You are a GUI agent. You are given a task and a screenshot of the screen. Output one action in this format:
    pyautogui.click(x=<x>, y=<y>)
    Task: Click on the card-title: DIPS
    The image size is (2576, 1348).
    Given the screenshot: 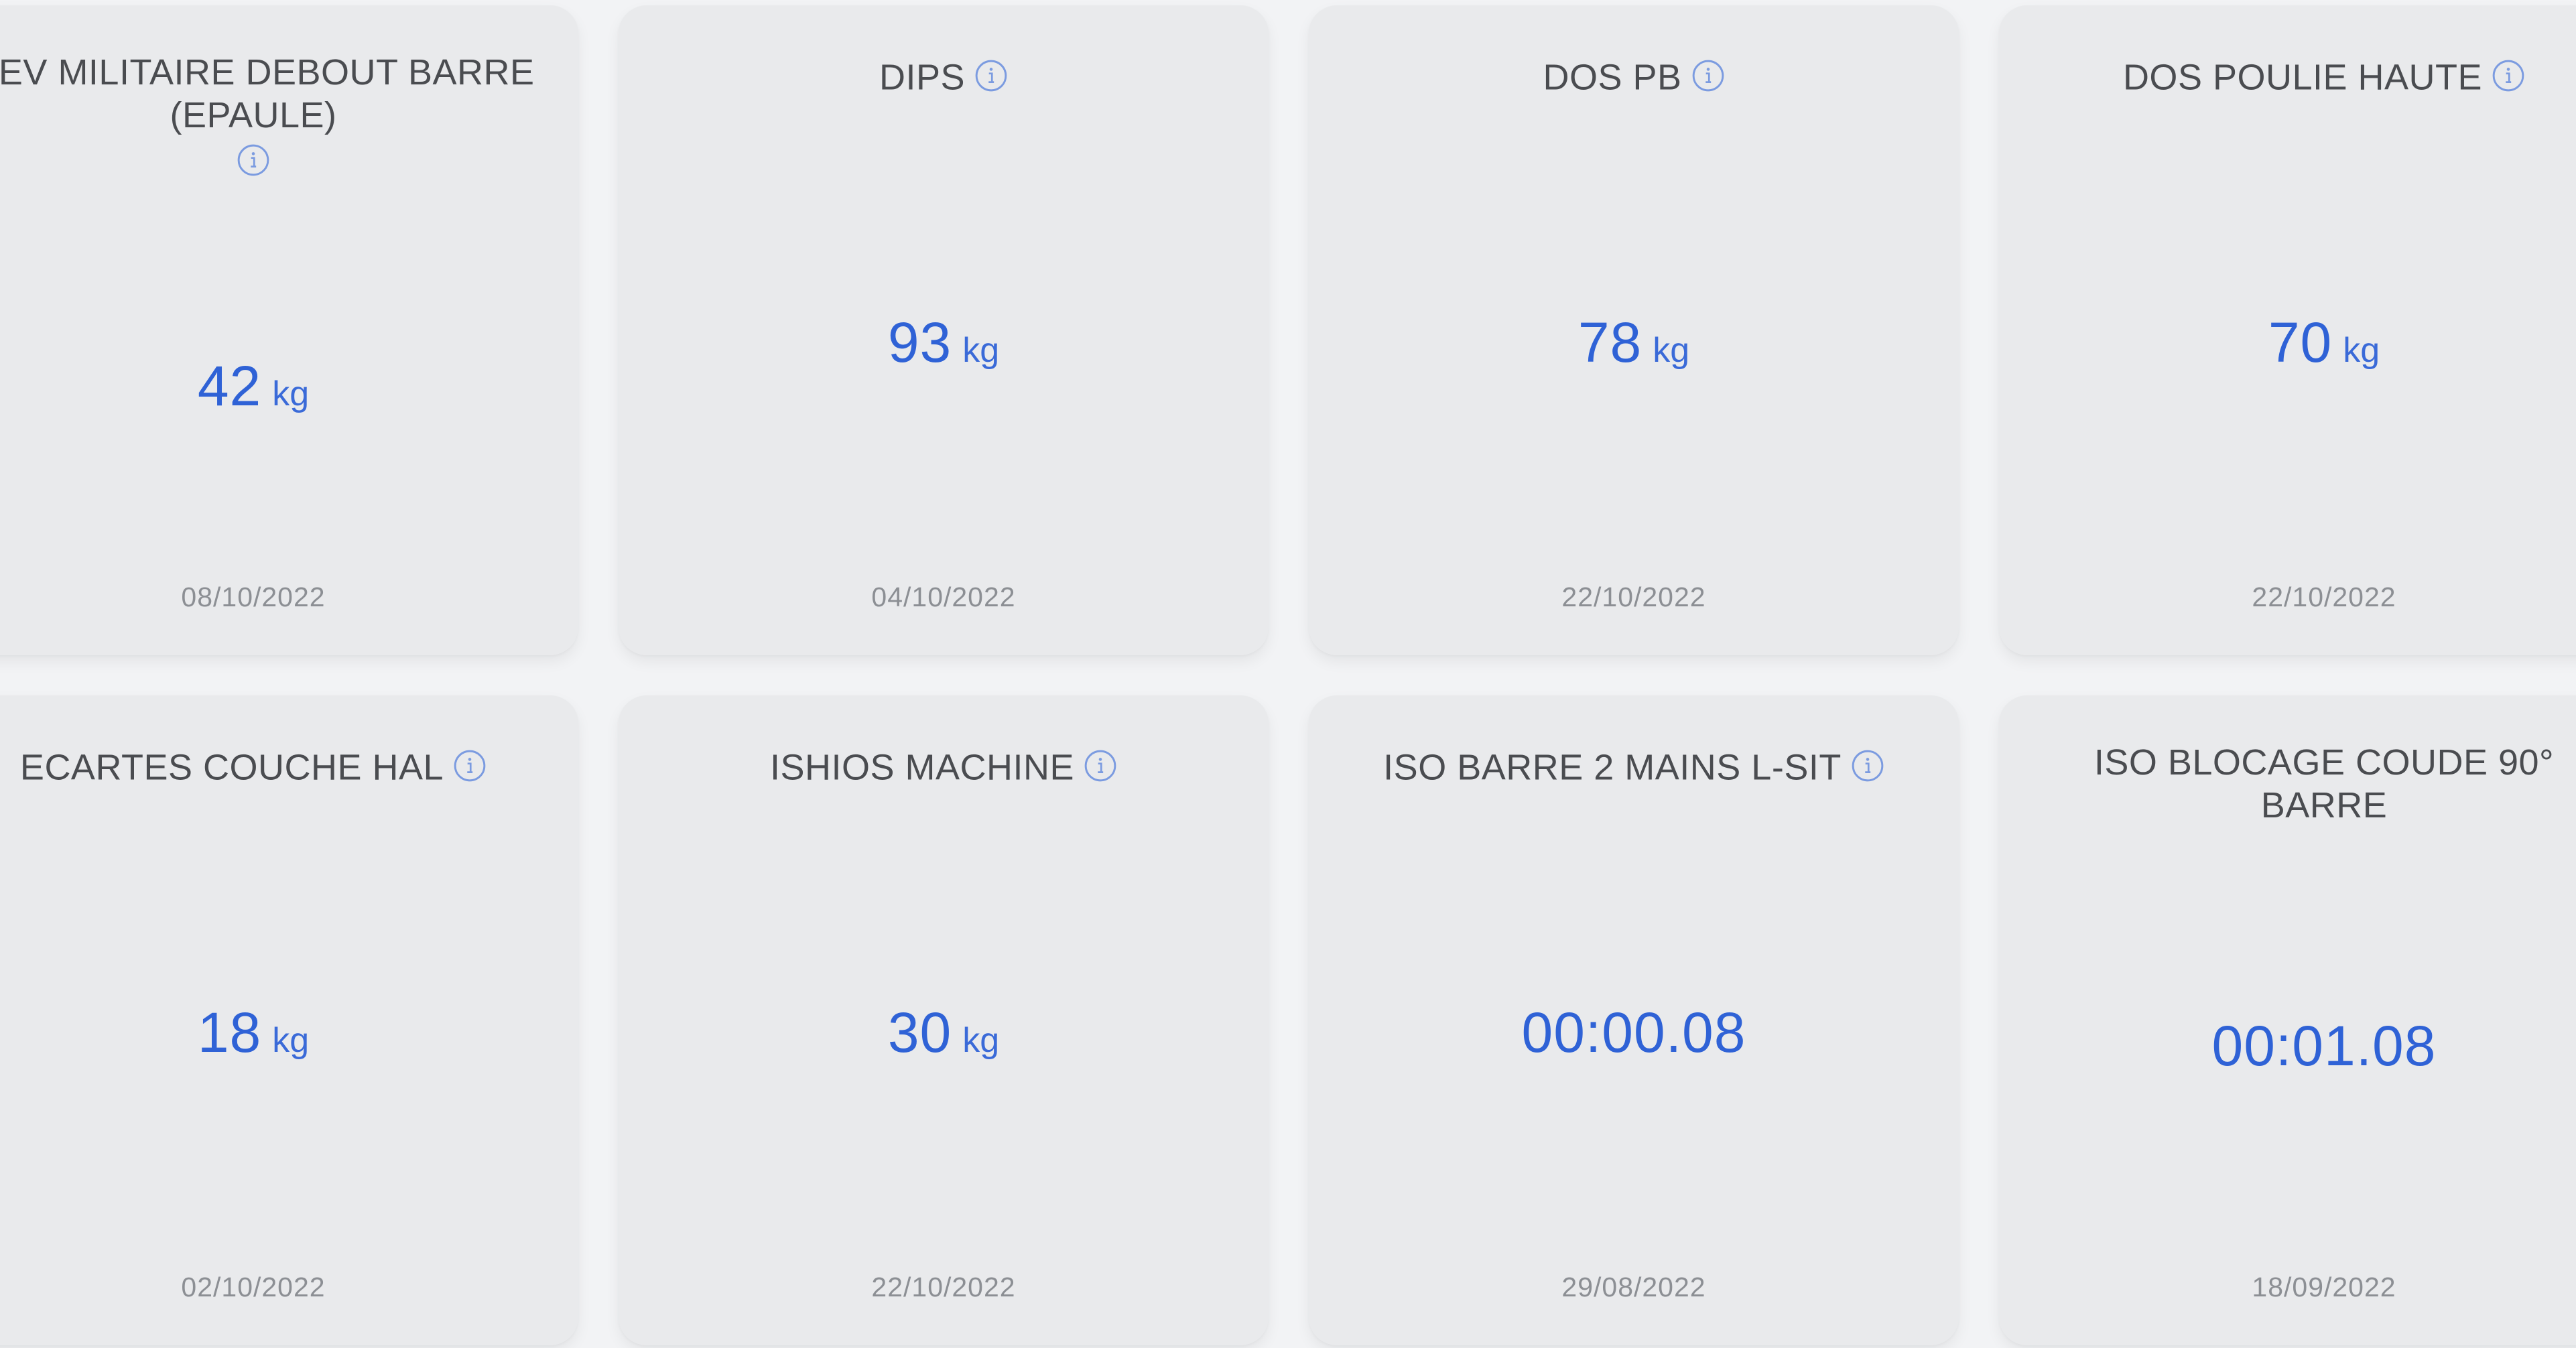 What is the action you would take?
    pyautogui.click(x=943, y=76)
    